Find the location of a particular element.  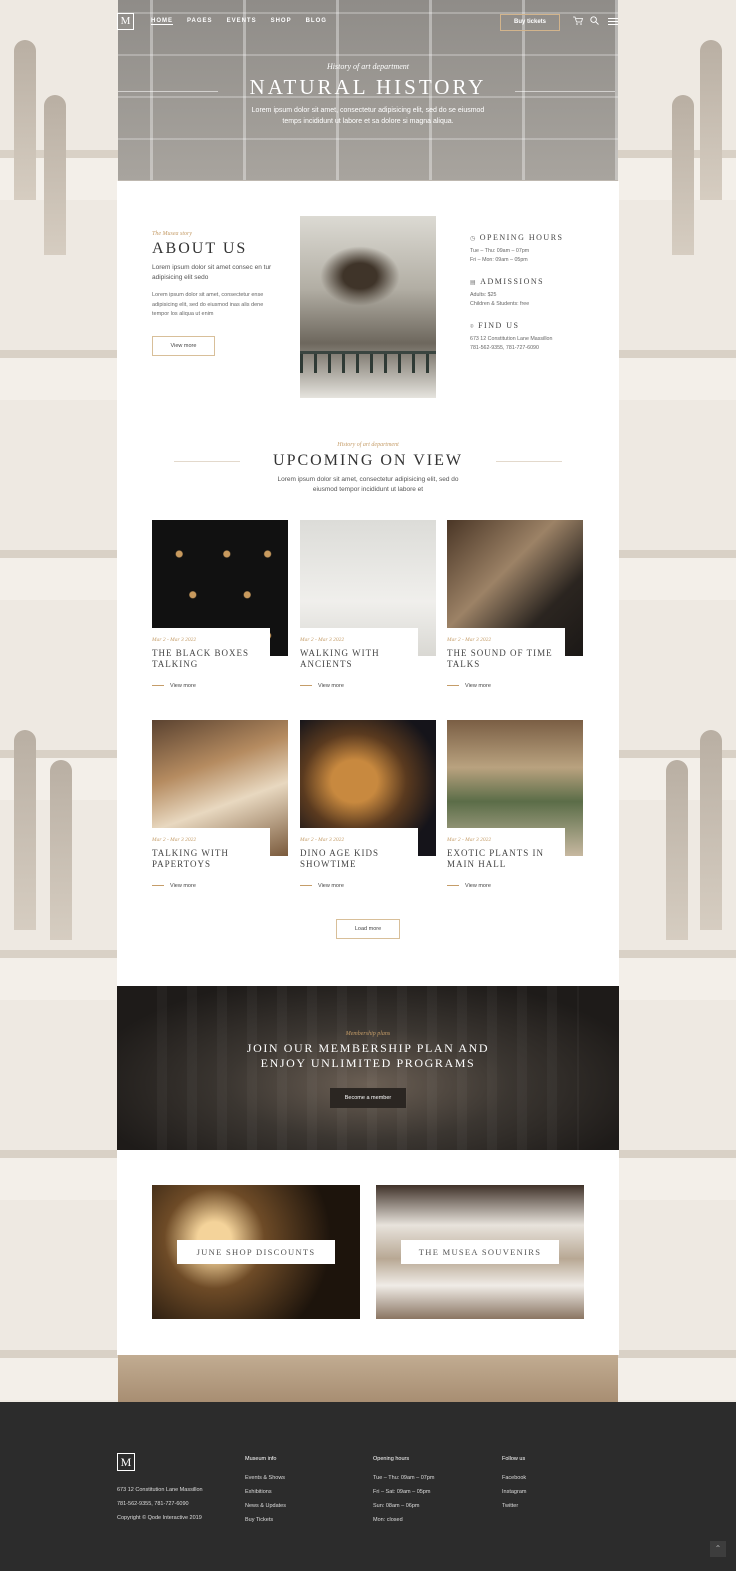

become-member-button: Become a member is located at coordinates (368, 1098).